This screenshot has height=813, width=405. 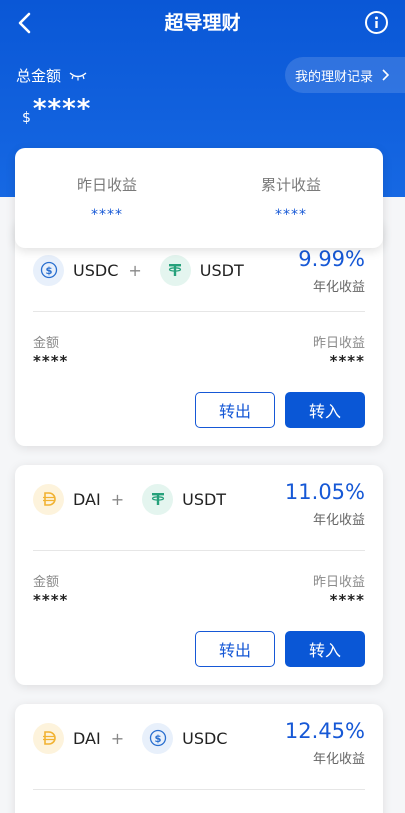 I want to click on currency-symbol: $, so click(x=26, y=118).